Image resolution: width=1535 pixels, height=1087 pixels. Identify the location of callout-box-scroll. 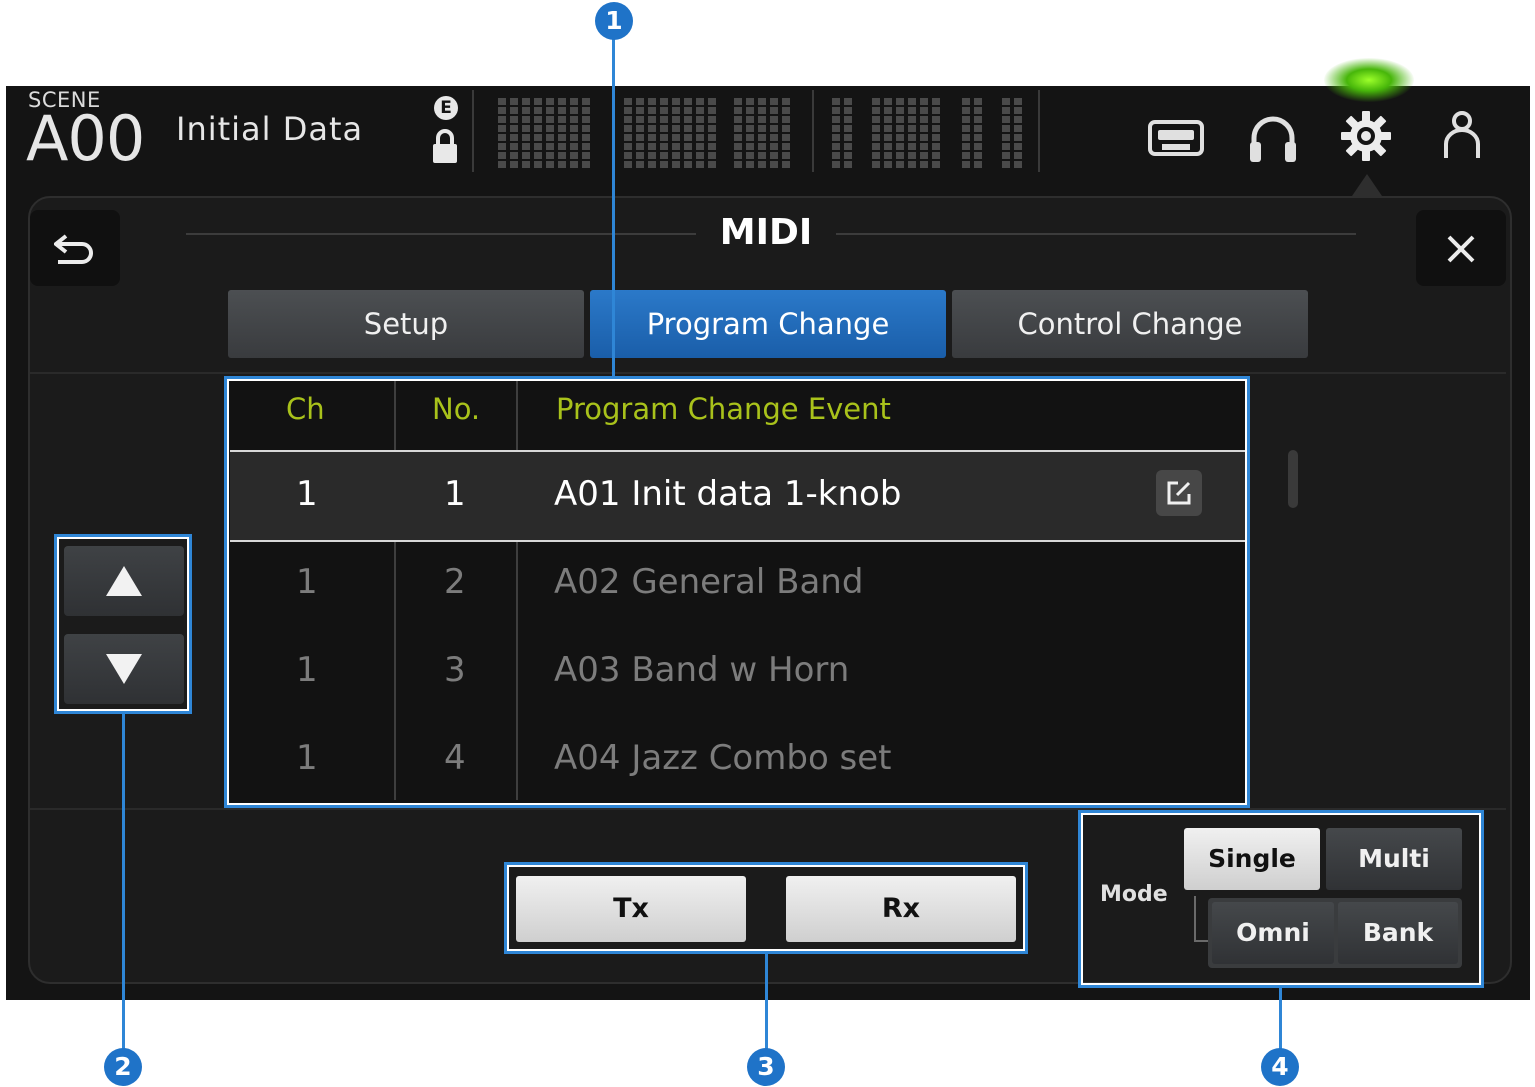
(123, 624).